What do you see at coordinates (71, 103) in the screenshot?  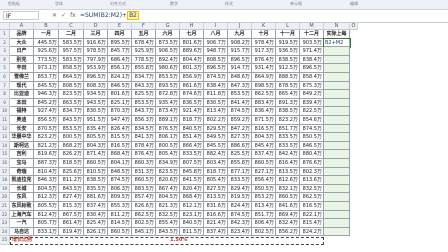 I see `sales-cell: 863.5万` at bounding box center [71, 103].